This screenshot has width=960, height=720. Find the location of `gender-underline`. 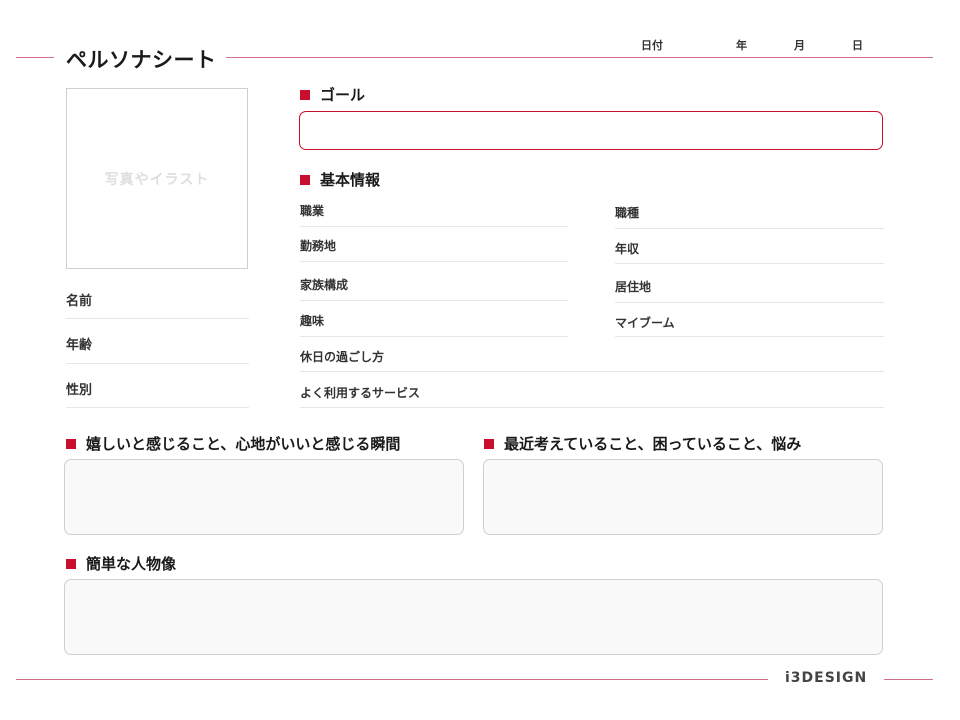

gender-underline is located at coordinates (157, 407).